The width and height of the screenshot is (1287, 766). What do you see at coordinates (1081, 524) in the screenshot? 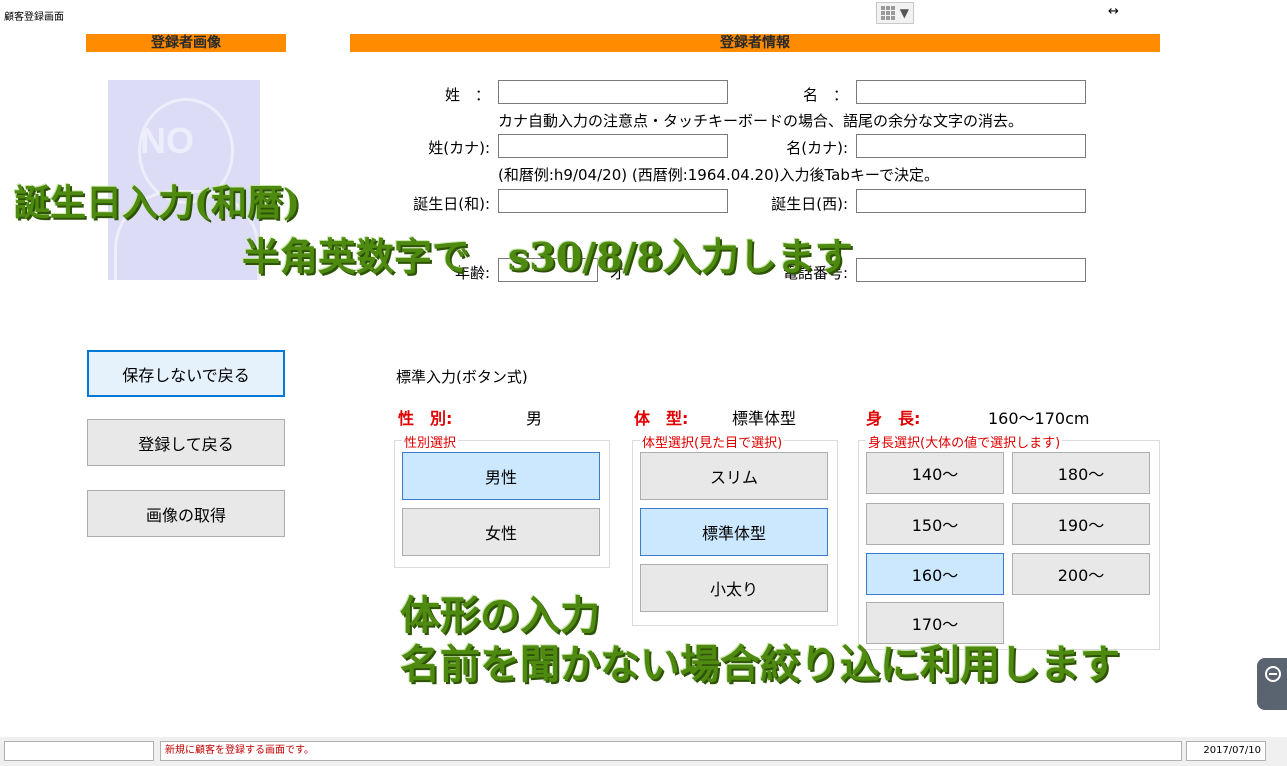
I see `height-190-button: 190～` at bounding box center [1081, 524].